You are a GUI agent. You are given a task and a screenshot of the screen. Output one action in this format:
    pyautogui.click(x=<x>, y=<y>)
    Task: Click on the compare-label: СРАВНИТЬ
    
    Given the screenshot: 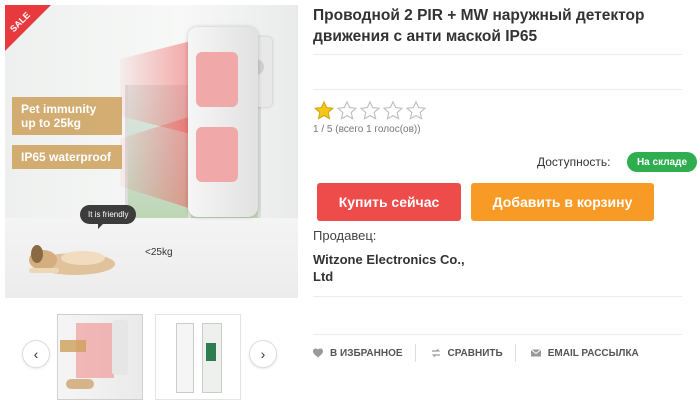 What is the action you would take?
    pyautogui.click(x=475, y=353)
    